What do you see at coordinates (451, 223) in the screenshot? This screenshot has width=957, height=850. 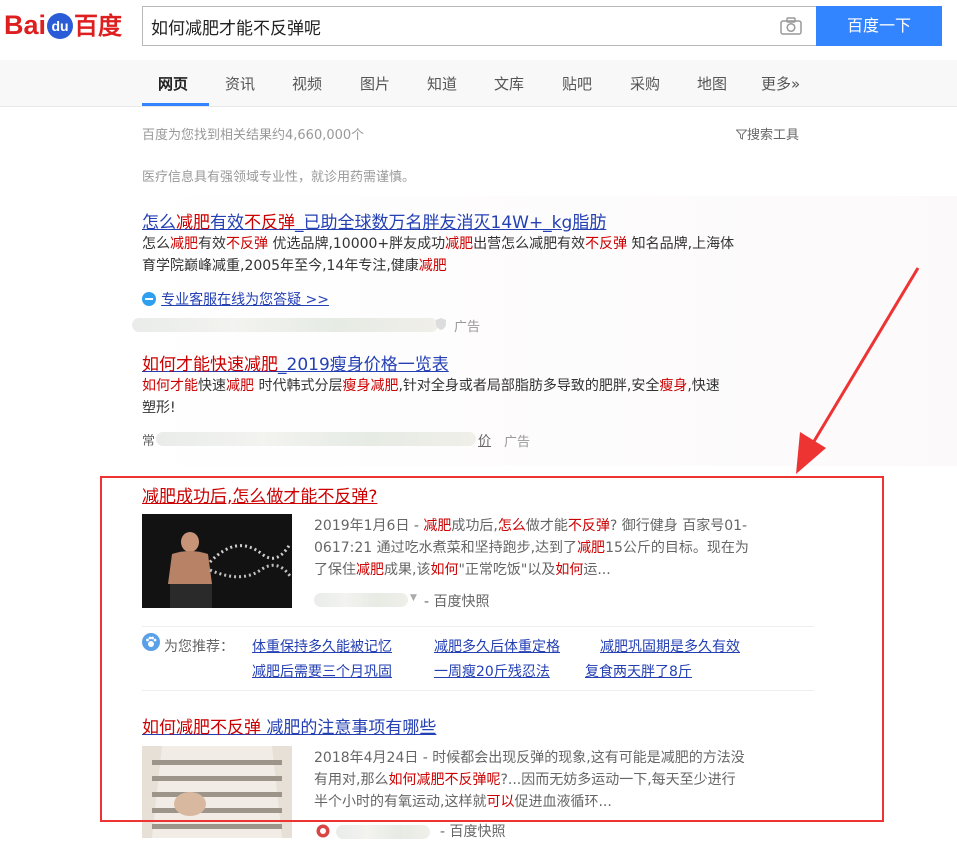 I see `title-text: _已助全球数万名胖友消灭14W+_kg脂肪` at bounding box center [451, 223].